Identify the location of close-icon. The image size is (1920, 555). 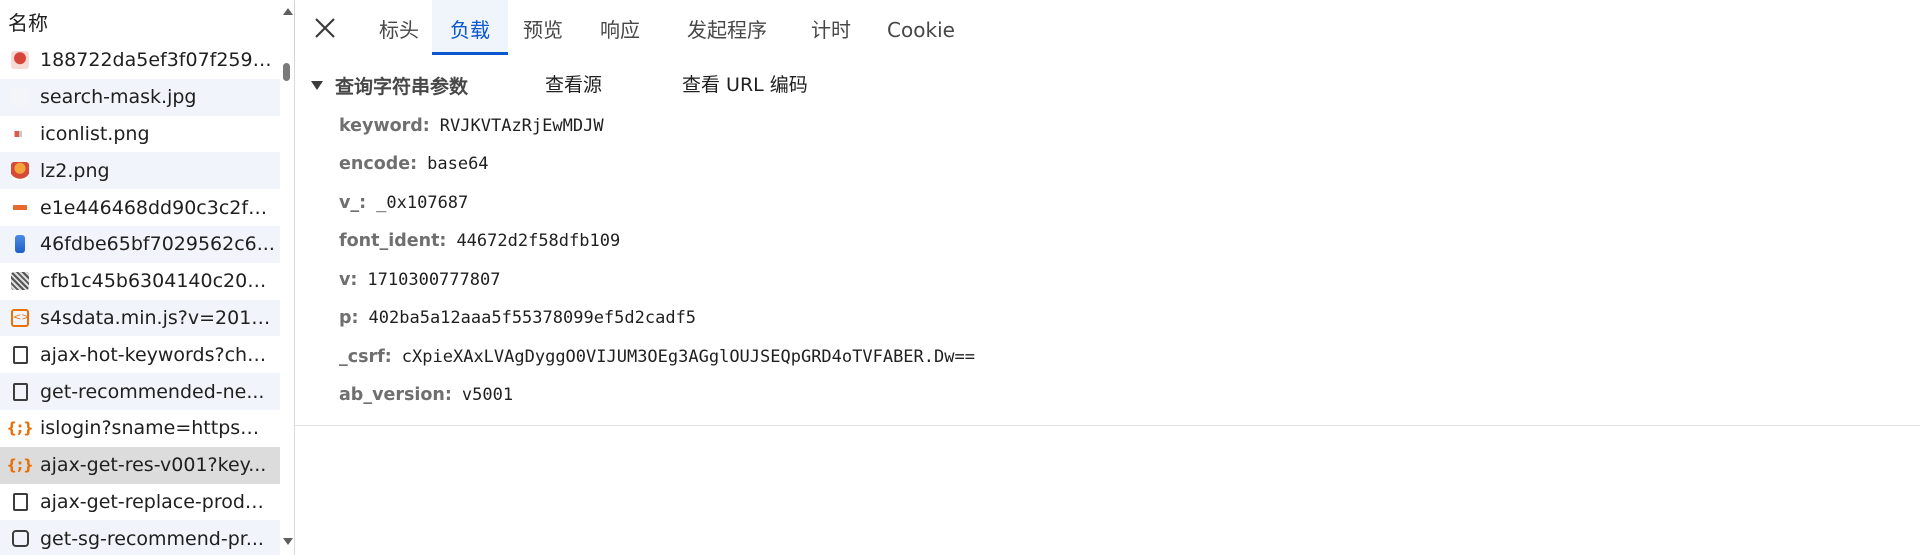
(325, 28).